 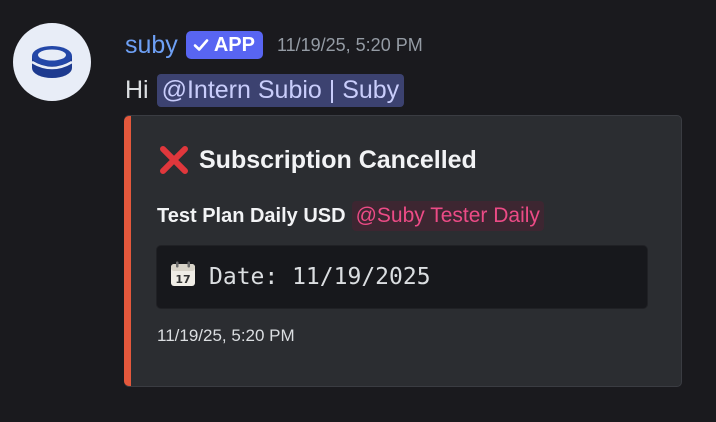 What do you see at coordinates (280, 90) in the screenshot?
I see `user-mention: @Intern Subio | Suby` at bounding box center [280, 90].